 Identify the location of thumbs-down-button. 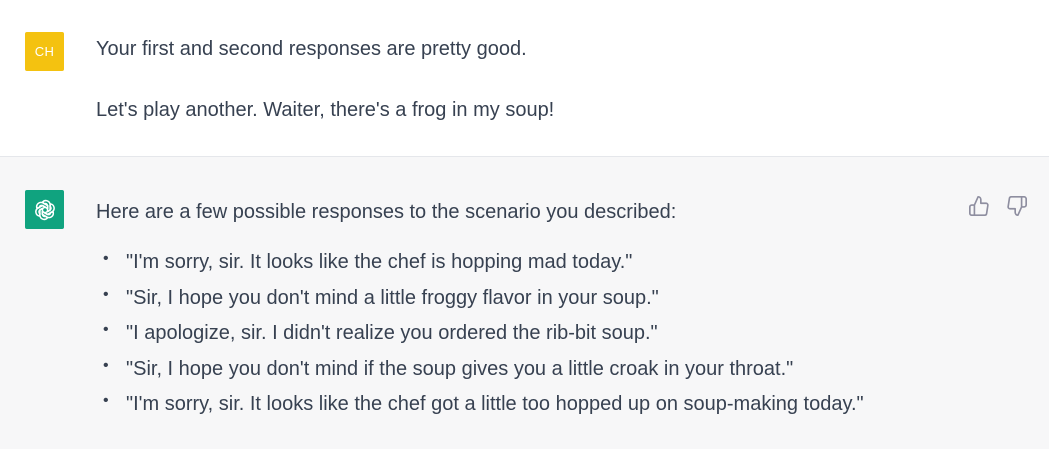
(1017, 206).